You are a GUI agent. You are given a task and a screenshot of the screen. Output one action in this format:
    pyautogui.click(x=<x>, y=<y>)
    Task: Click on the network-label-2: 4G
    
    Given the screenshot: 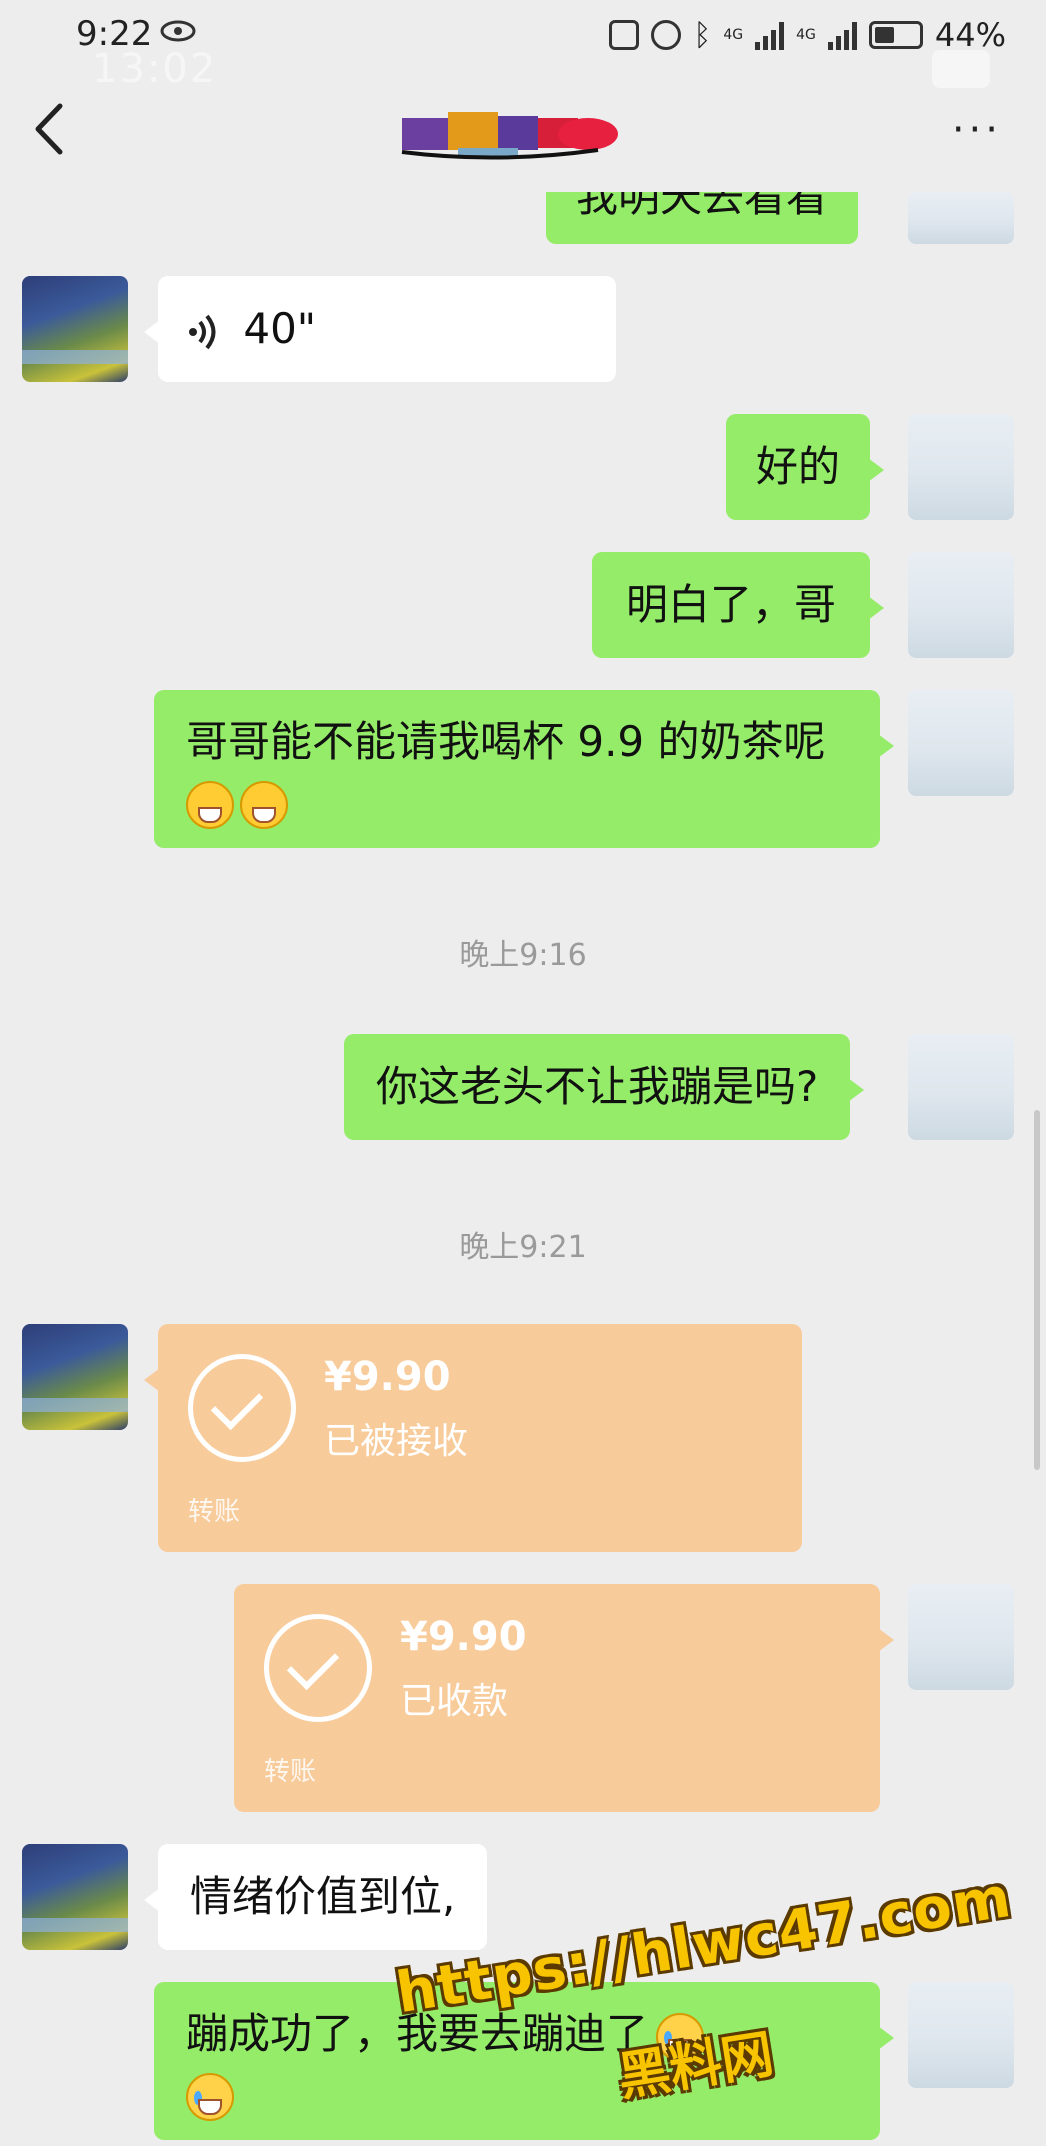 What is the action you would take?
    pyautogui.click(x=806, y=35)
    